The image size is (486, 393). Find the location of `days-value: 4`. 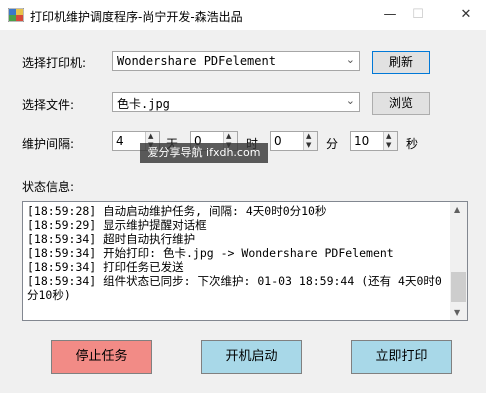

days-value: 4 is located at coordinates (120, 141).